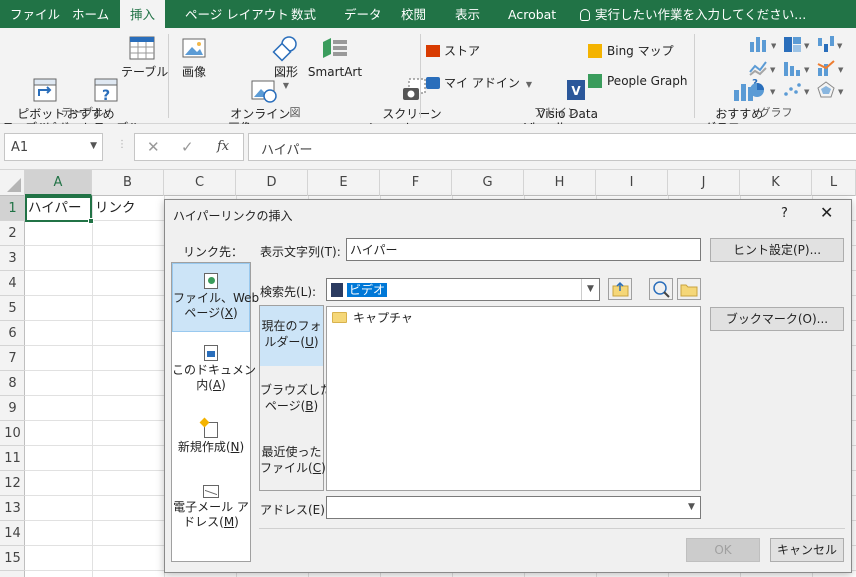  What do you see at coordinates (723, 550) in the screenshot?
I see `ok-button: OK` at bounding box center [723, 550].